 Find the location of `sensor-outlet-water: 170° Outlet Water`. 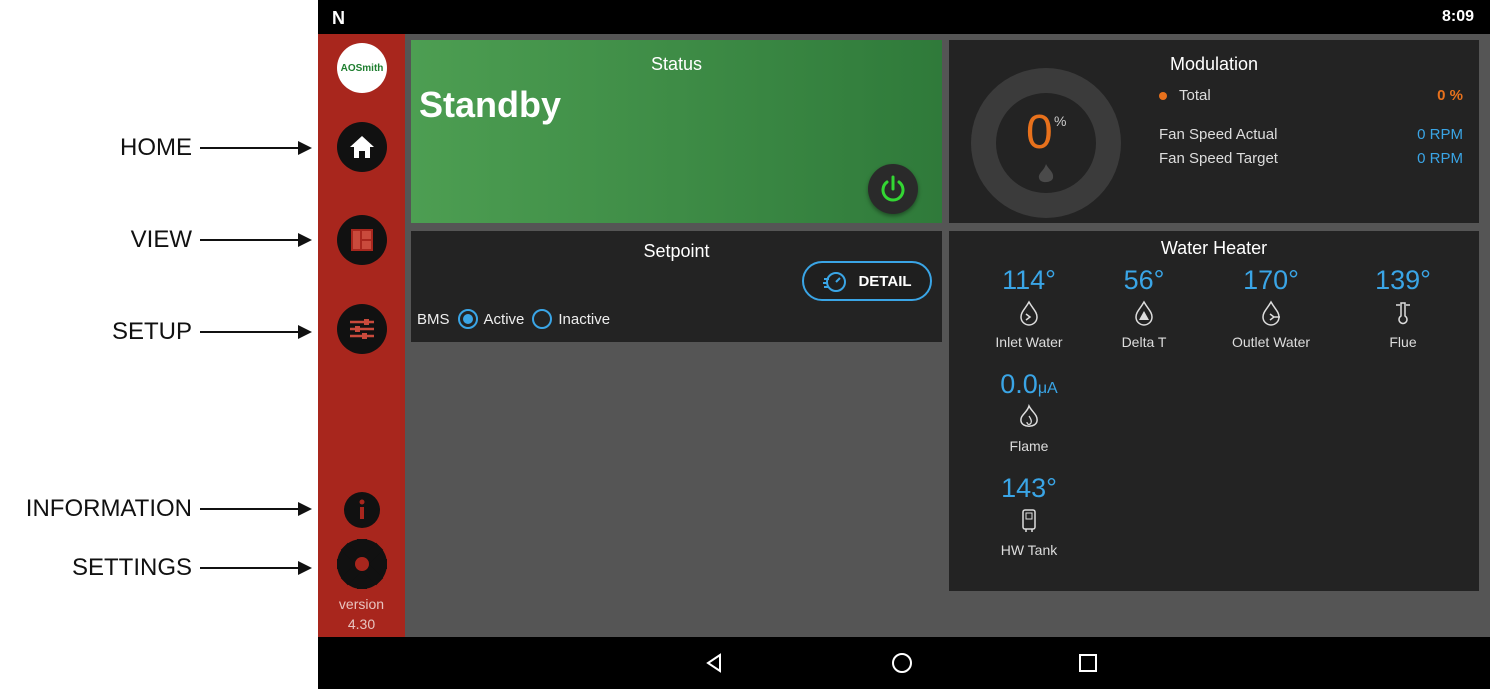

sensor-outlet-water: 170° Outlet Water is located at coordinates (1271, 307).